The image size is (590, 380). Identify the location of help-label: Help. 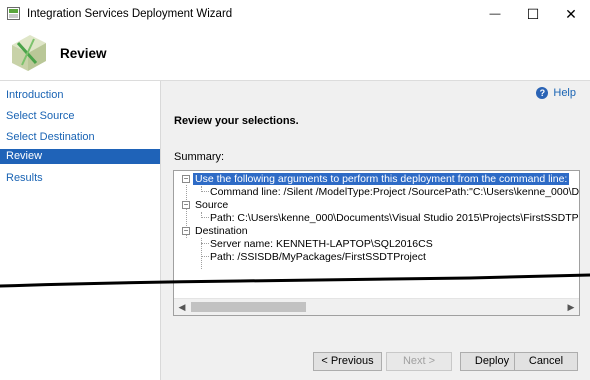
(564, 93).